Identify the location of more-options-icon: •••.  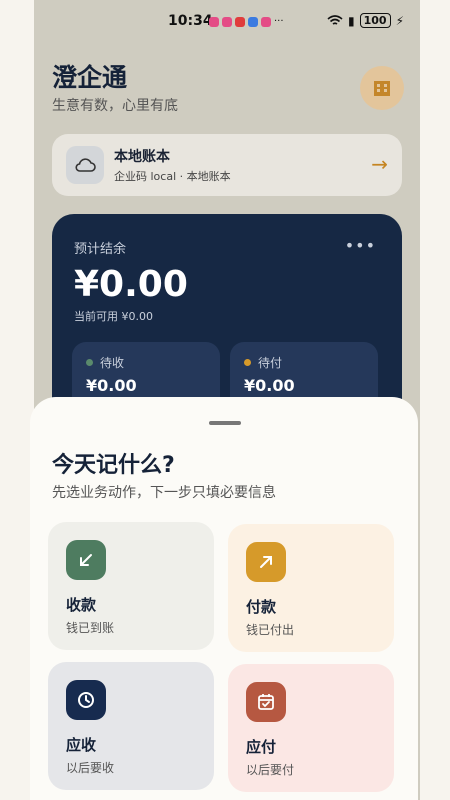
(360, 245).